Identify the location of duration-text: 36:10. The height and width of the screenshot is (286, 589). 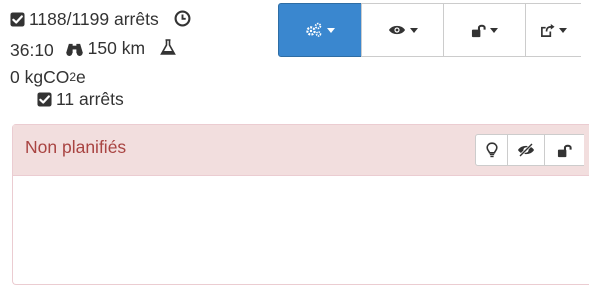
(32, 50).